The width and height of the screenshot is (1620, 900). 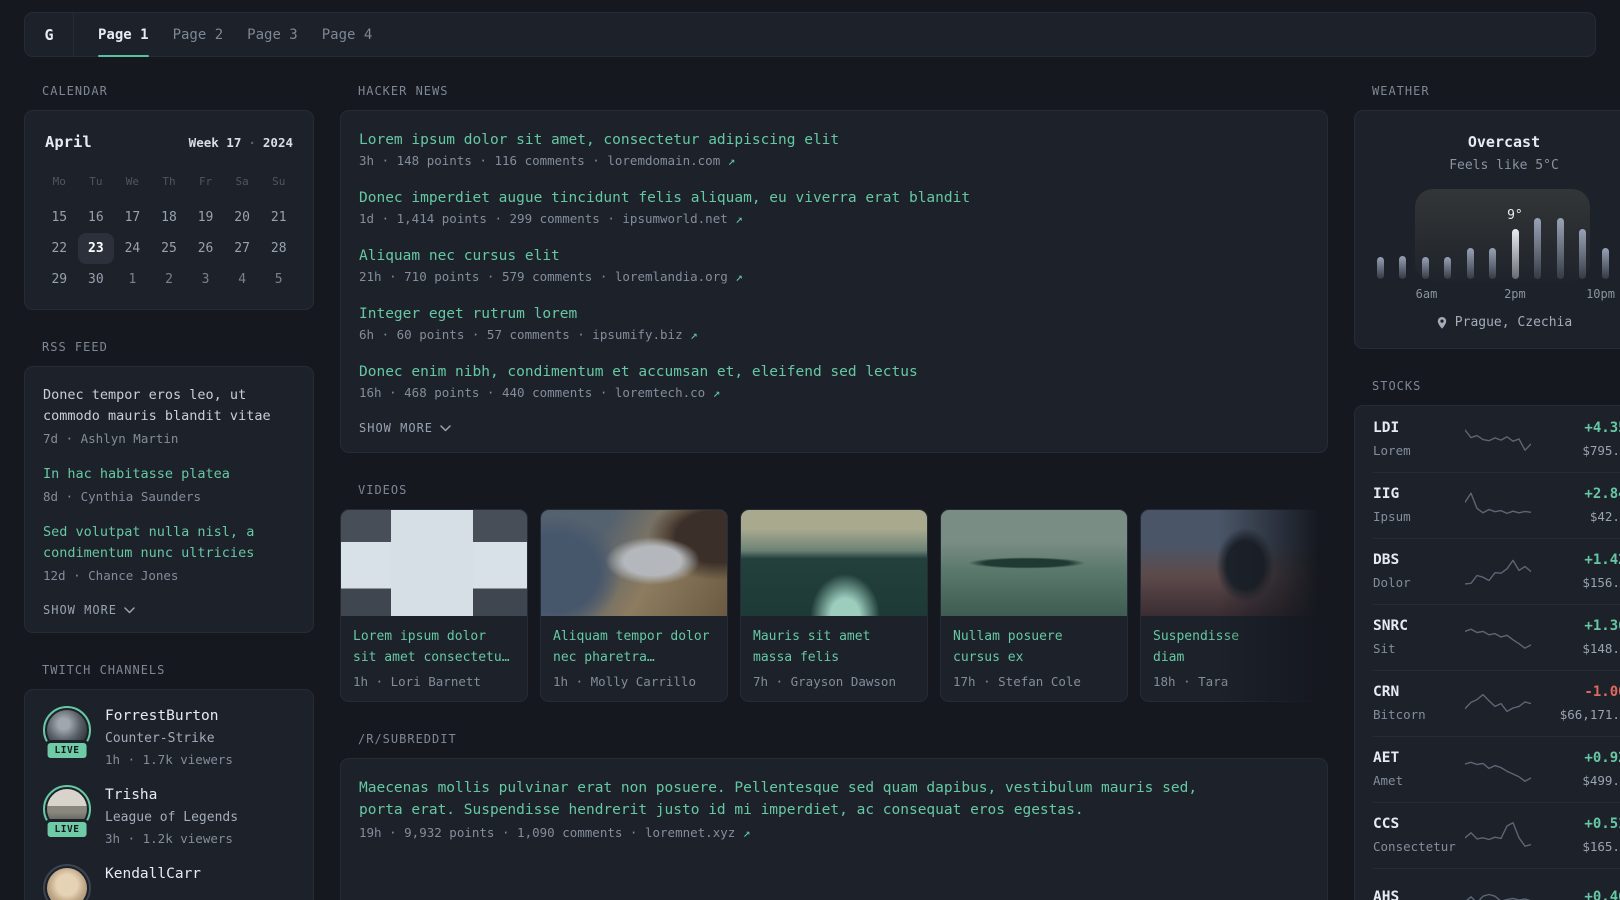 What do you see at coordinates (132, 279) in the screenshot?
I see `calendar-day: 1` at bounding box center [132, 279].